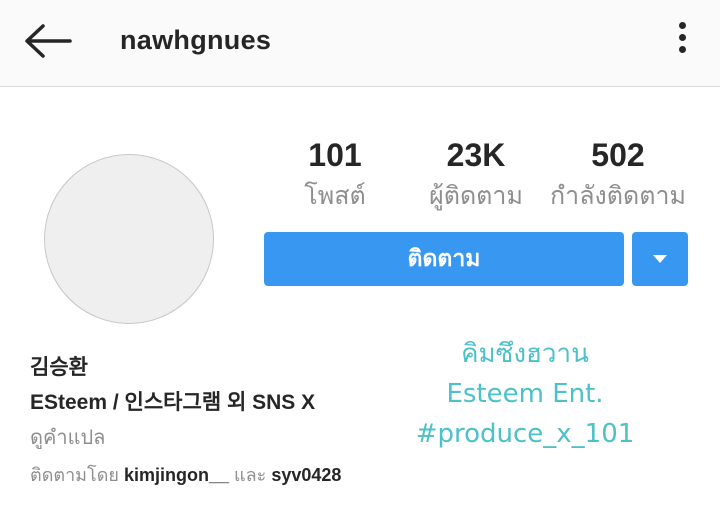  I want to click on followed-by-prefix: ติดตามโดย, so click(74, 475).